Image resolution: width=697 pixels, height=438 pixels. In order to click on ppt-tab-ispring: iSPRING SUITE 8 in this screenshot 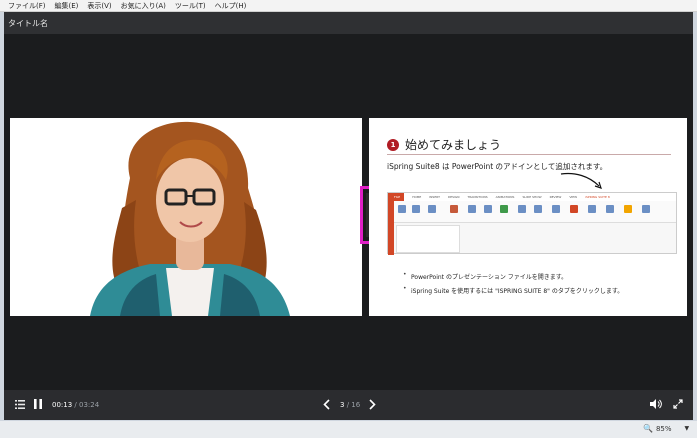, I will do `click(597, 197)`.